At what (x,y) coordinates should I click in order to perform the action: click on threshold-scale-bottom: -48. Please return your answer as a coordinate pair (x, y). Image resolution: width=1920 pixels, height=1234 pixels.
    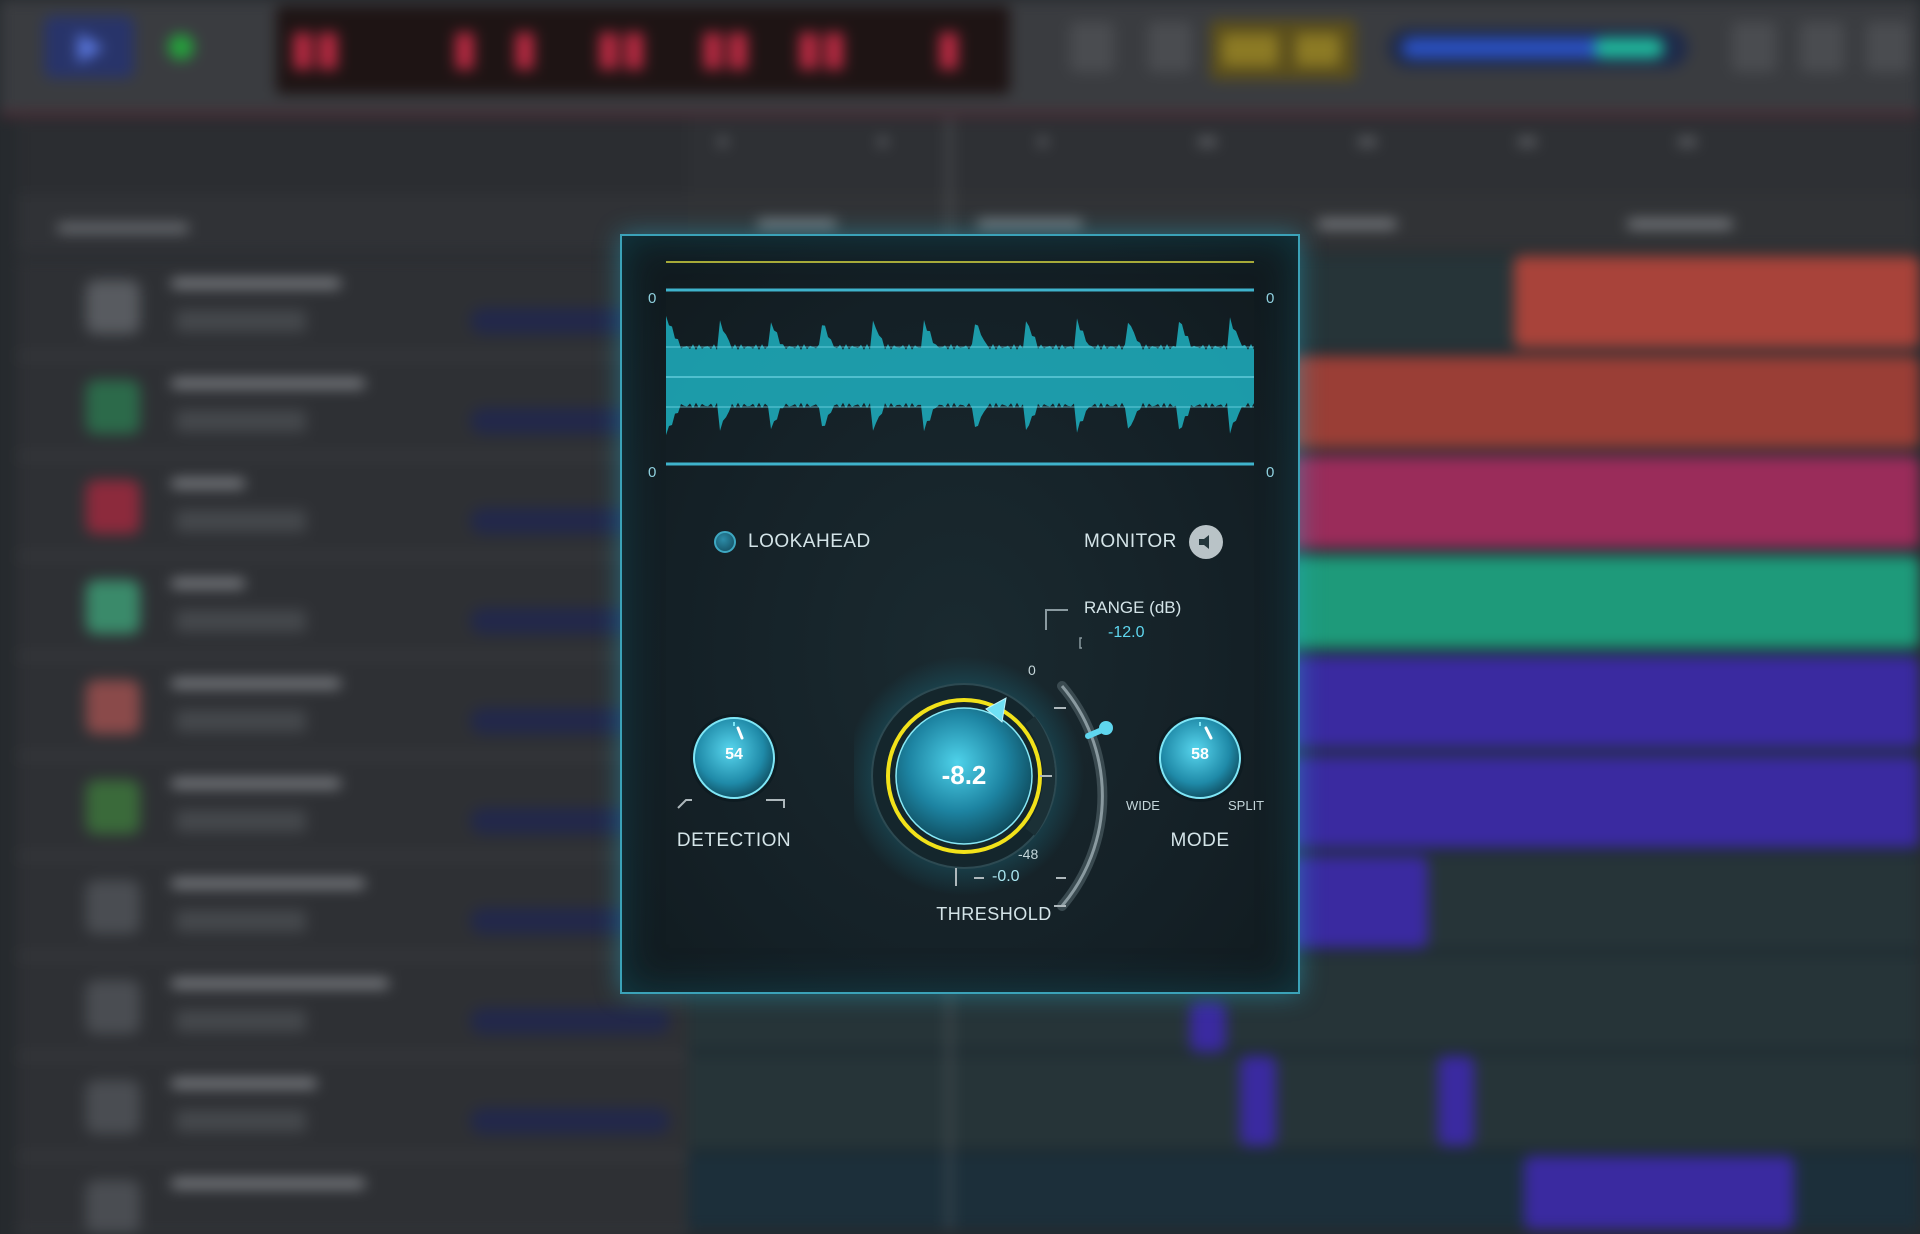
    Looking at the image, I should click on (1028, 854).